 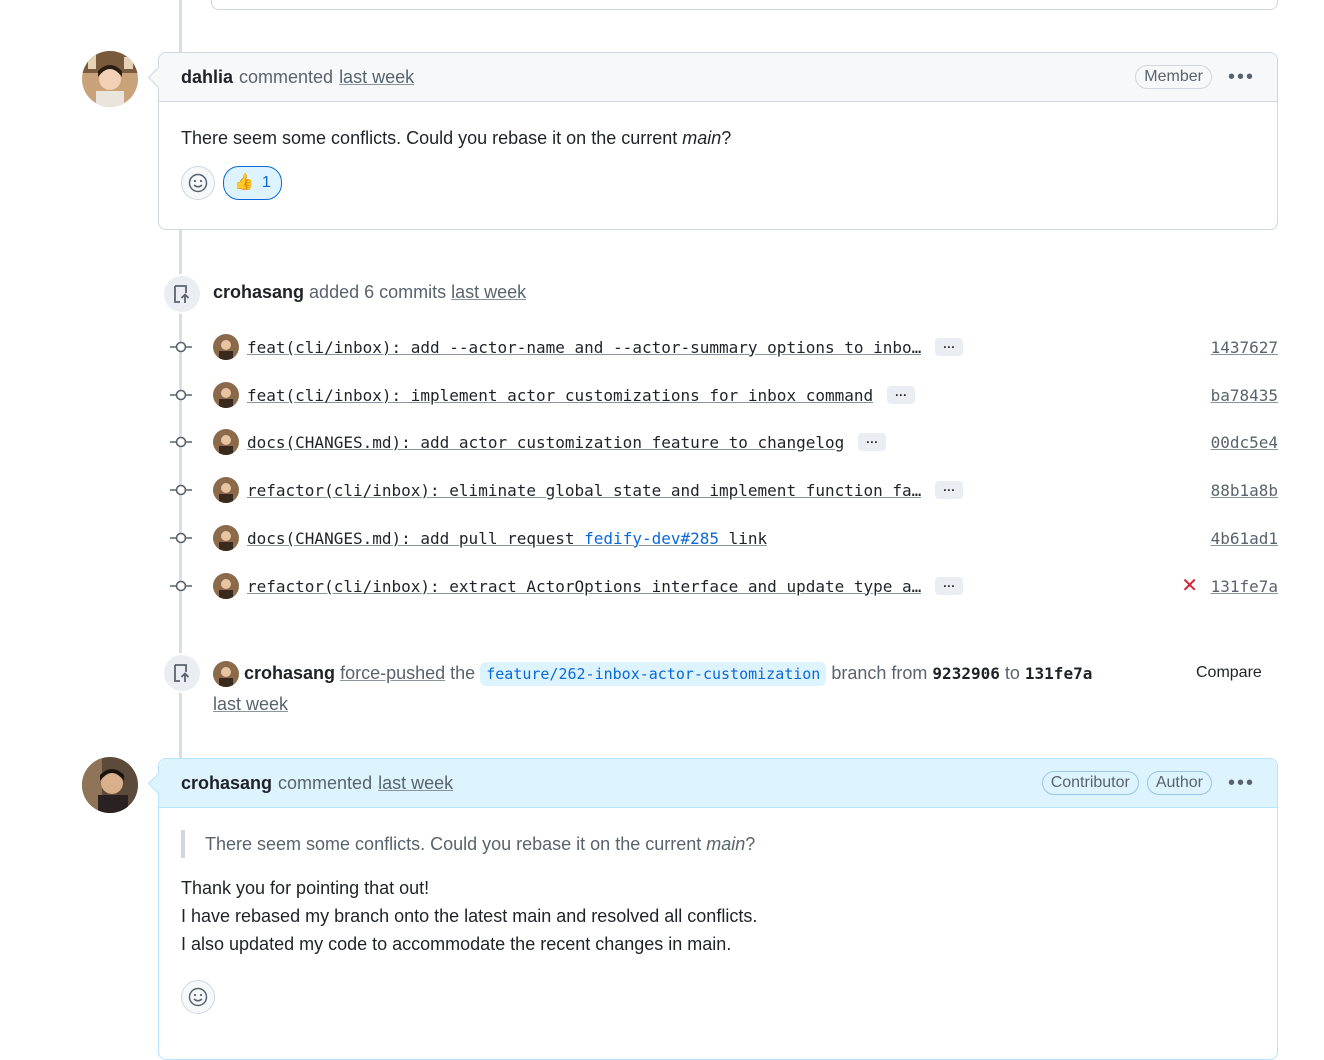 What do you see at coordinates (965, 673) in the screenshot?
I see `from-sha: 9232906` at bounding box center [965, 673].